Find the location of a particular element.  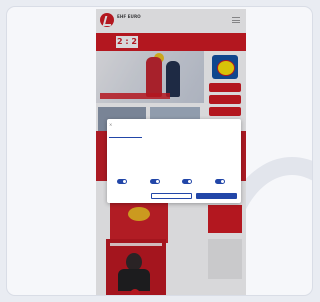

consent-body is located at coordinates (174, 153).